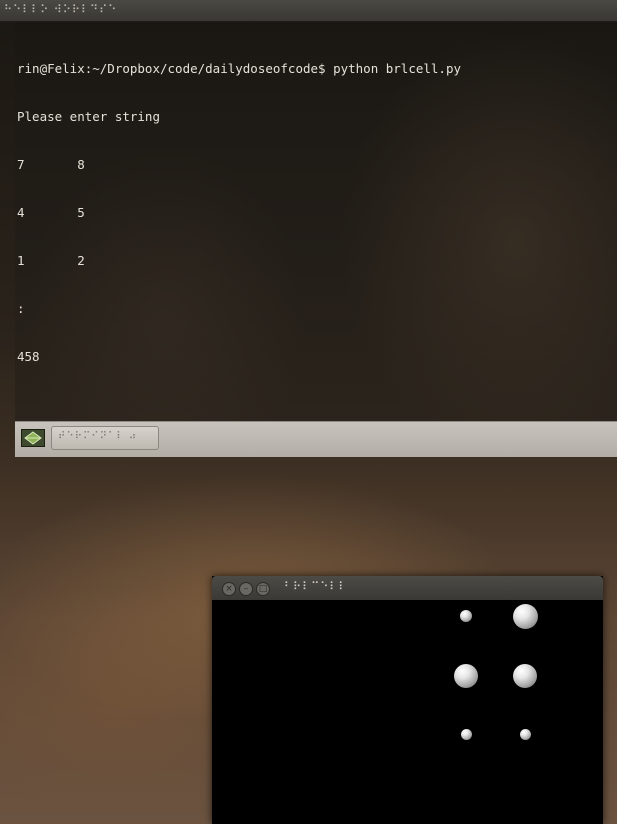 The height and width of the screenshot is (824, 617). Describe the element at coordinates (51, 212) in the screenshot. I see `terminal-line: 4 5` at that location.